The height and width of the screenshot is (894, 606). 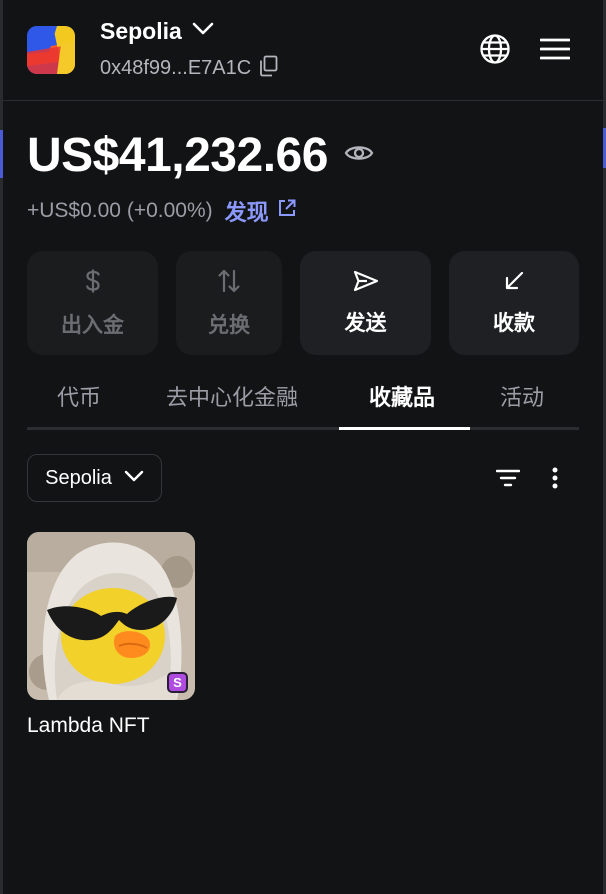 What do you see at coordinates (287, 211) in the screenshot?
I see `external-link-icon` at bounding box center [287, 211].